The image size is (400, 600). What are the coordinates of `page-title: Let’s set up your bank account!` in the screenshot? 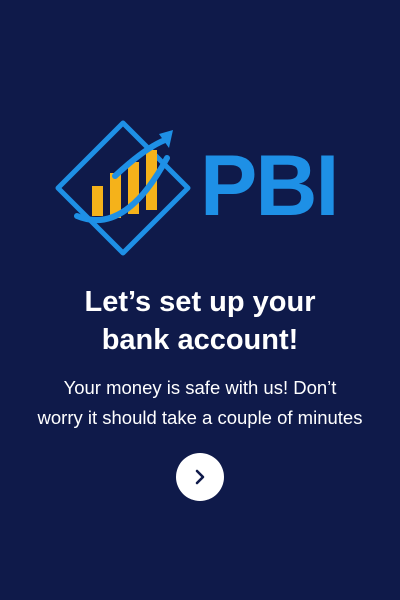 It's located at (200, 321).